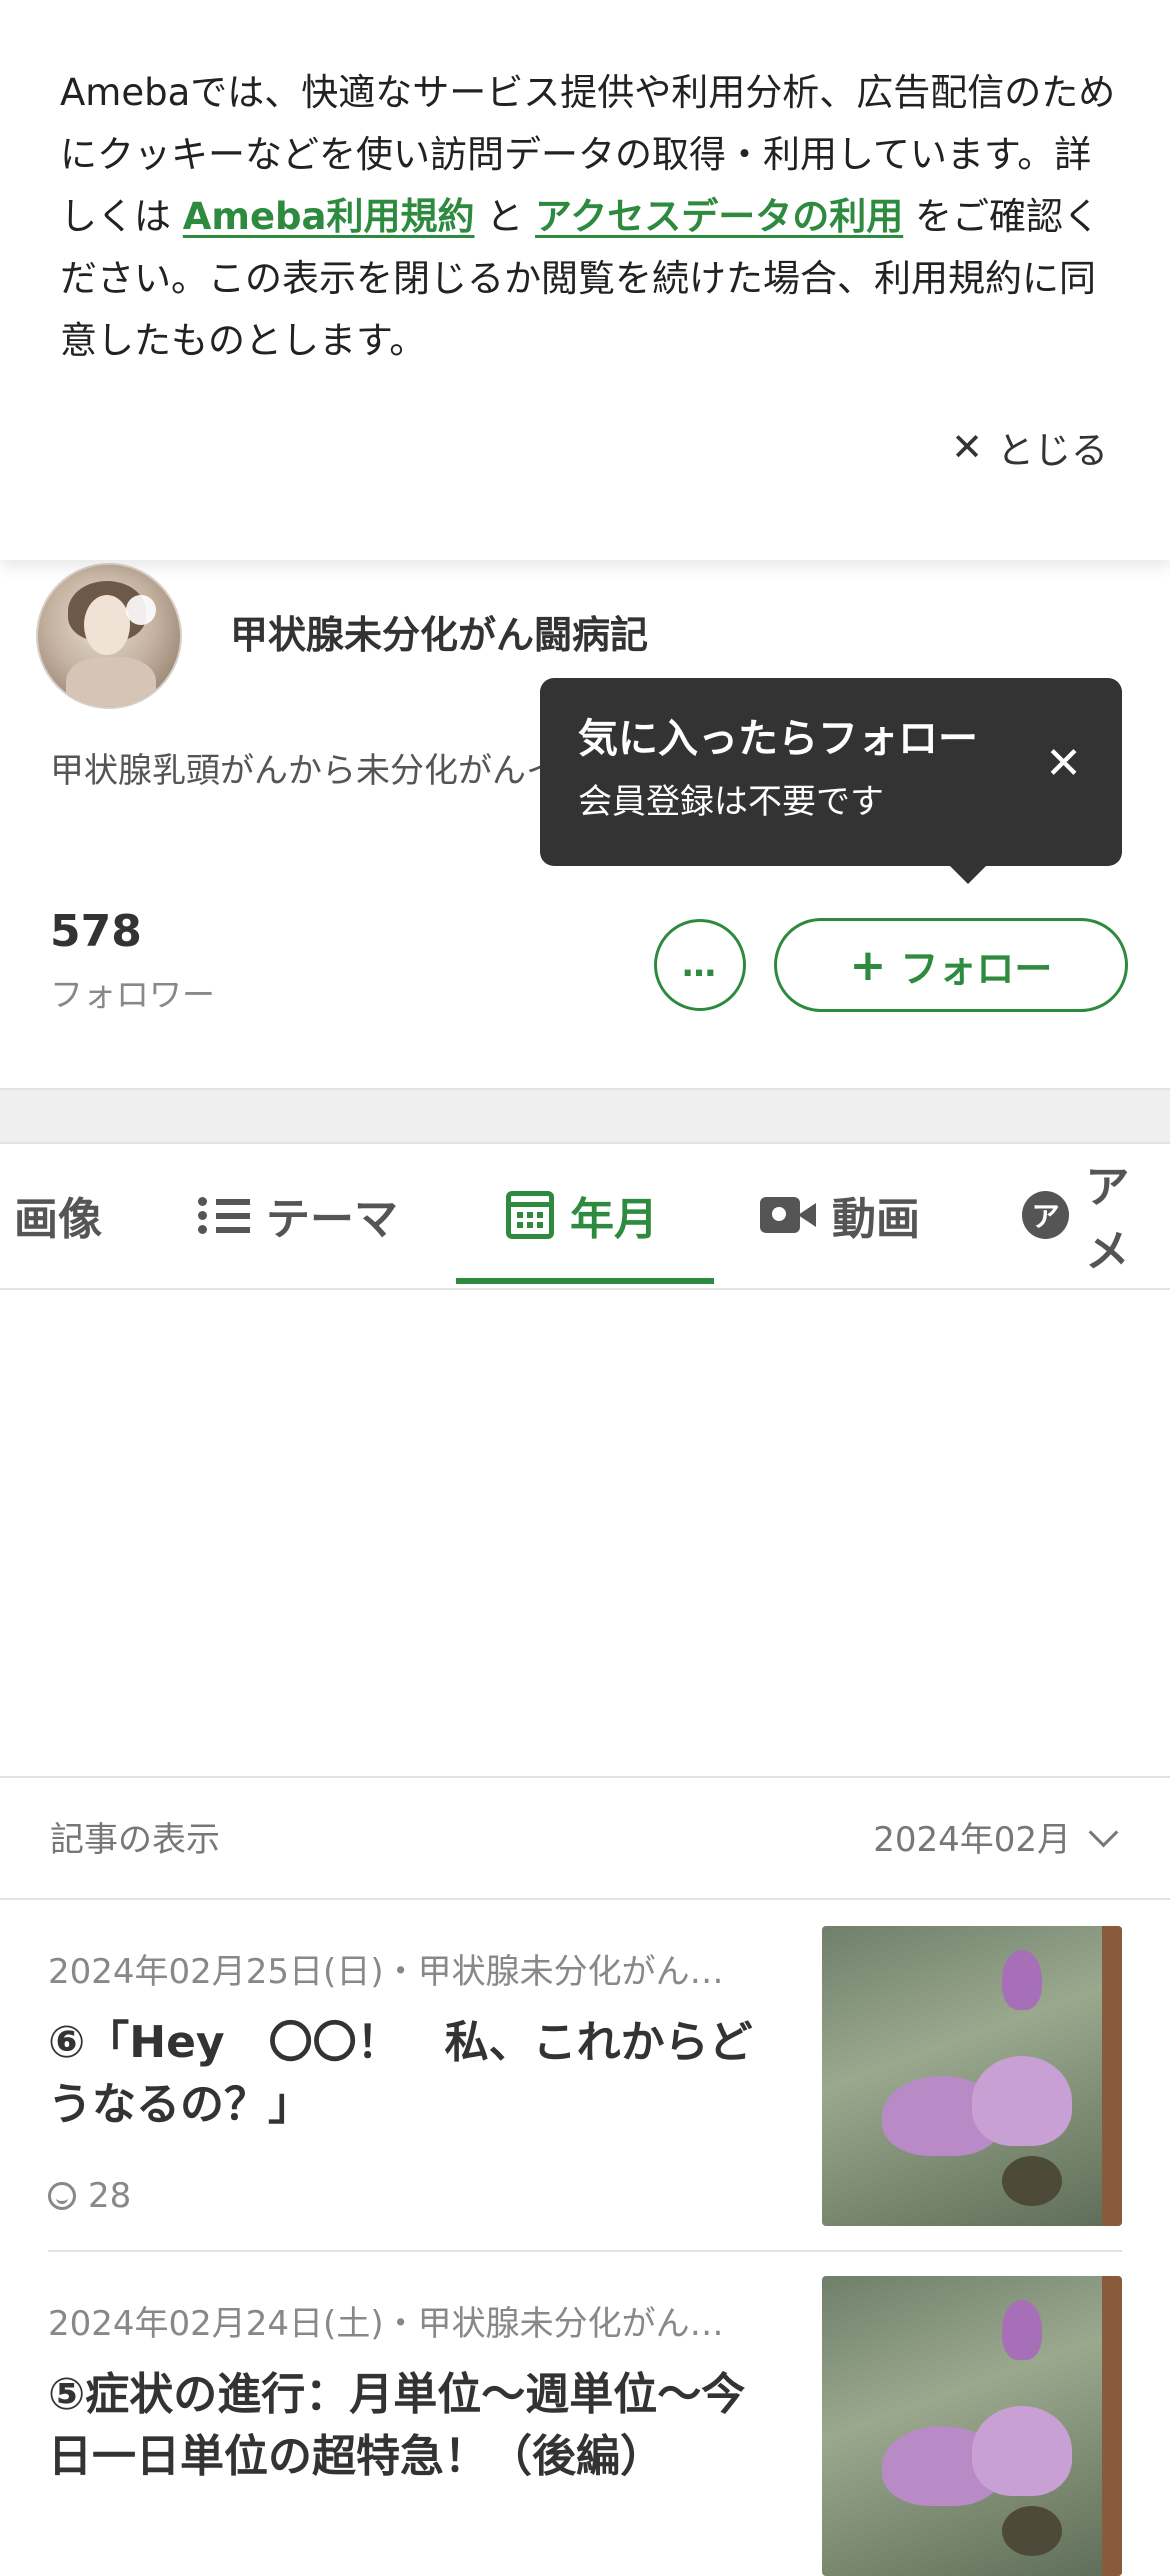  I want to click on active-tab-indicator, so click(585, 1281).